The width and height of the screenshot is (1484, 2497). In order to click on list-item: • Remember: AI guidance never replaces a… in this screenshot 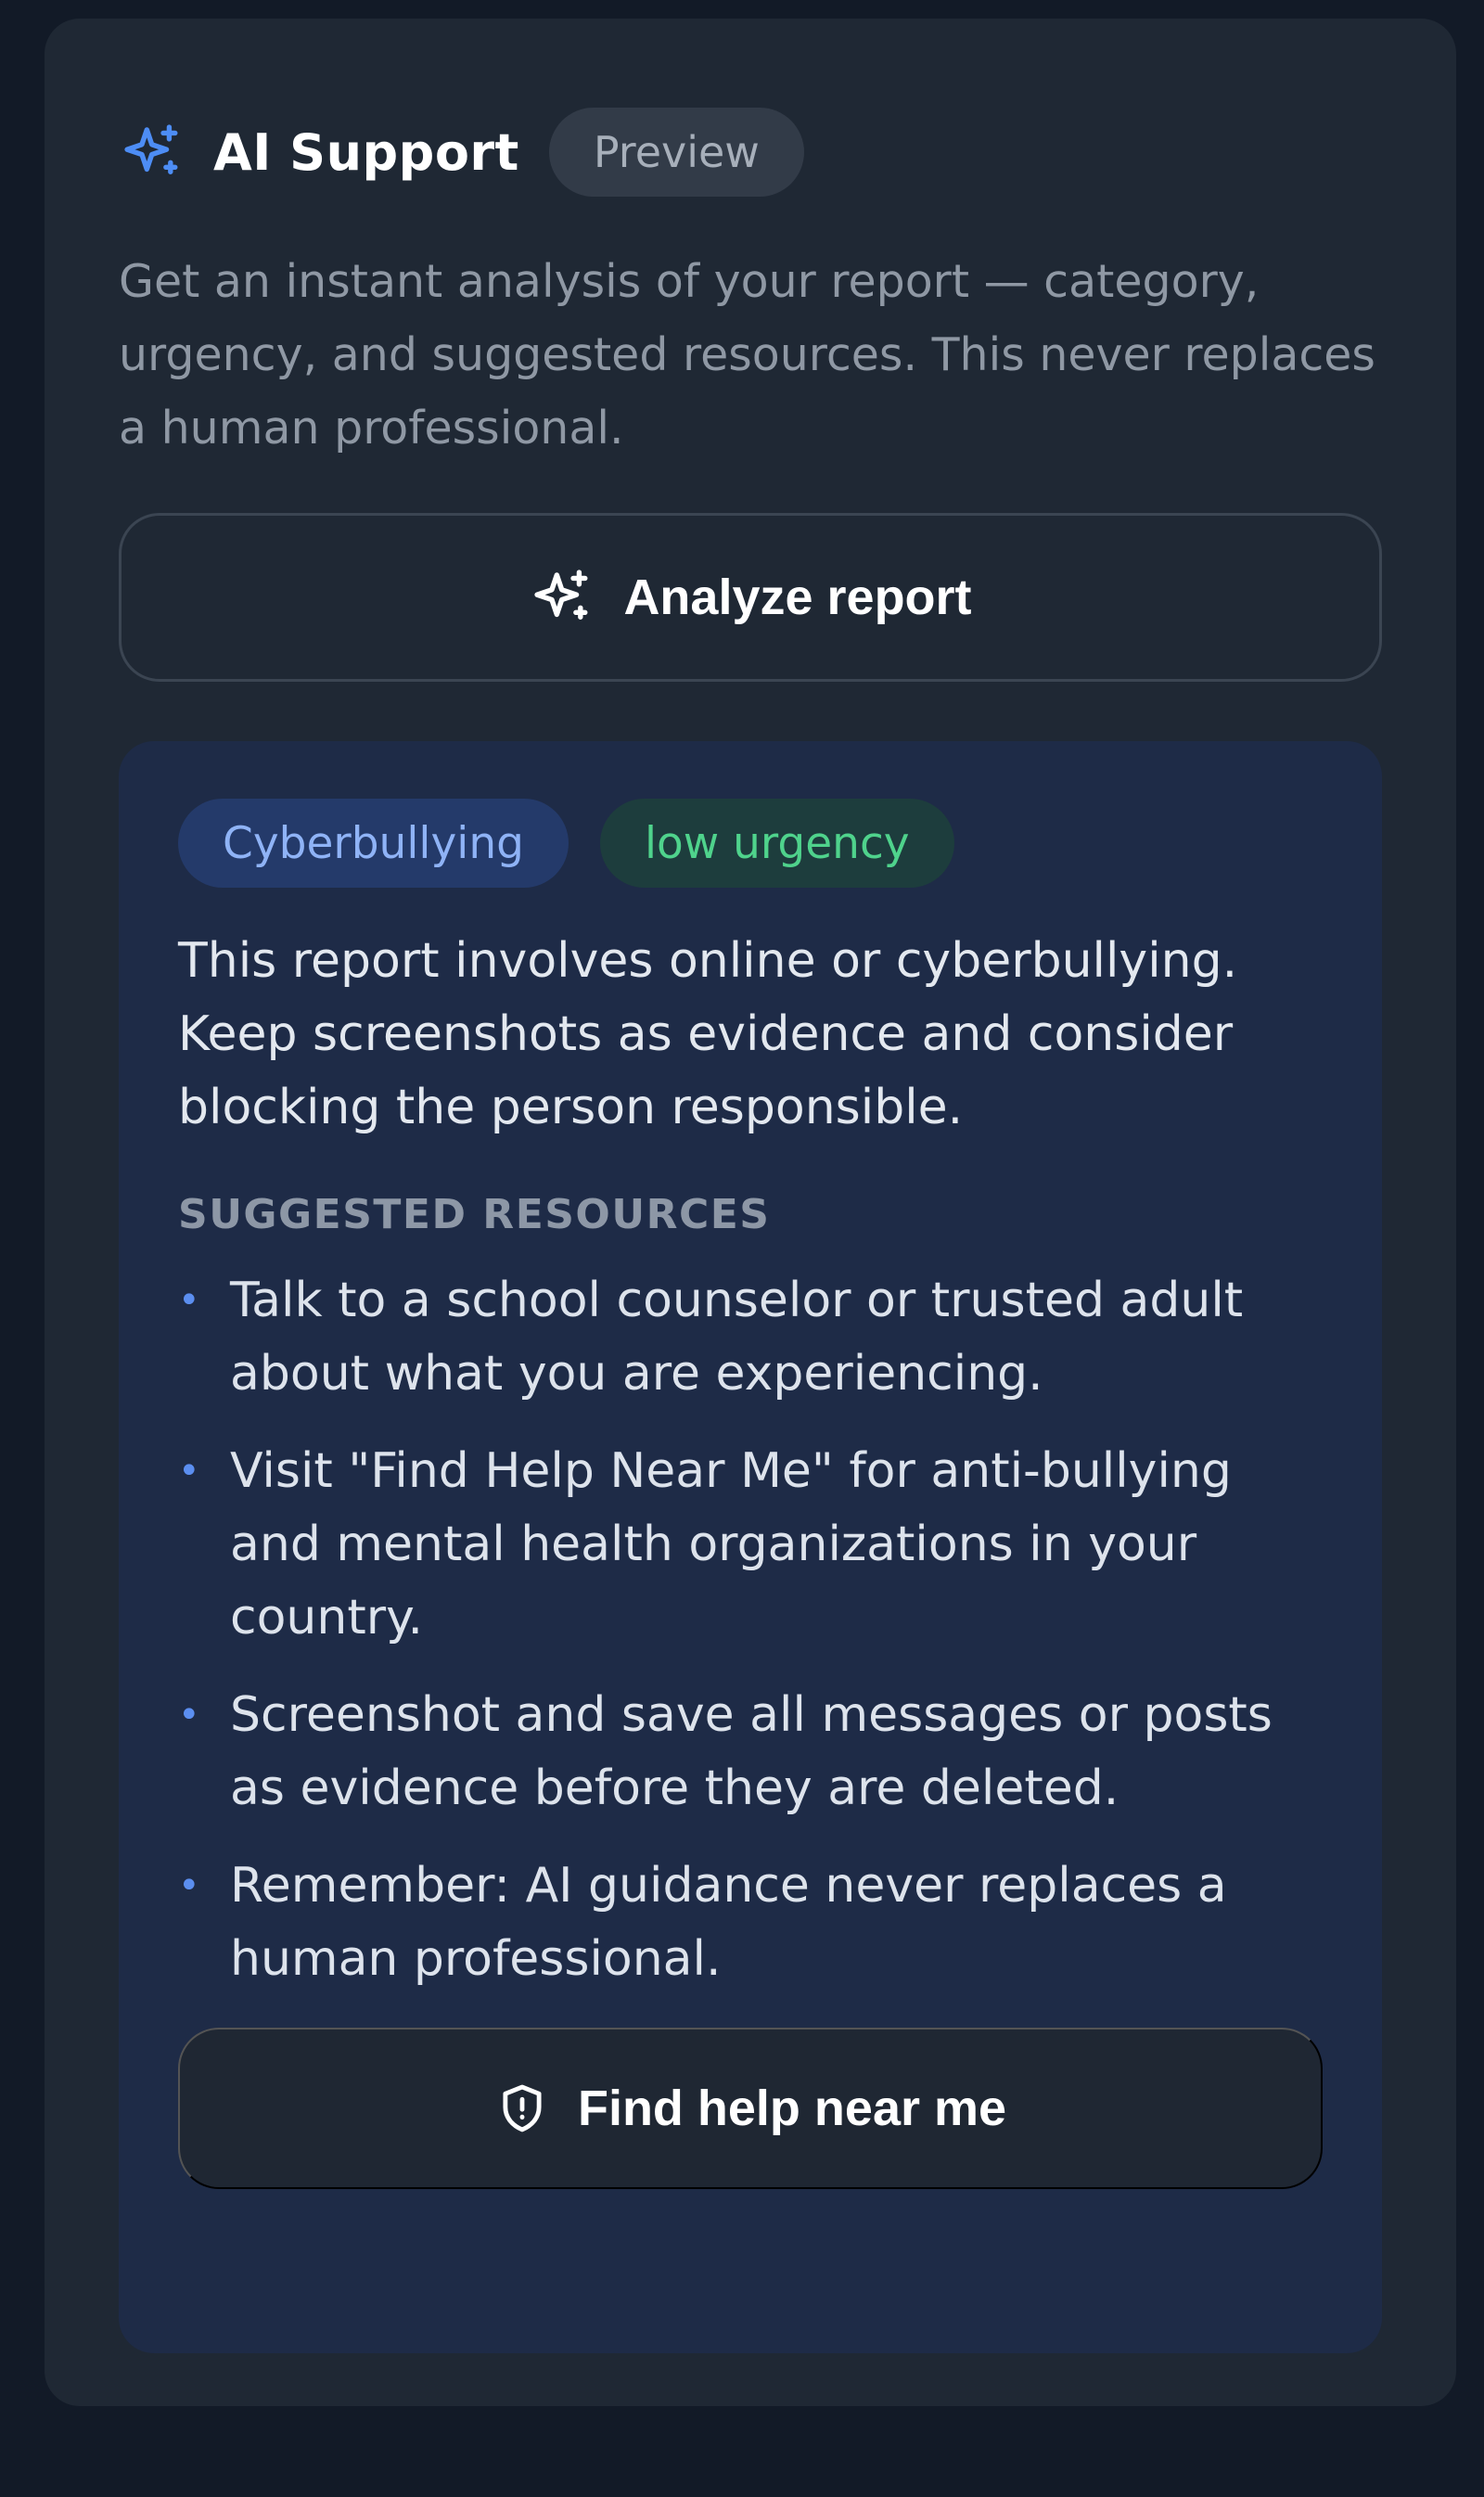, I will do `click(750, 1923)`.